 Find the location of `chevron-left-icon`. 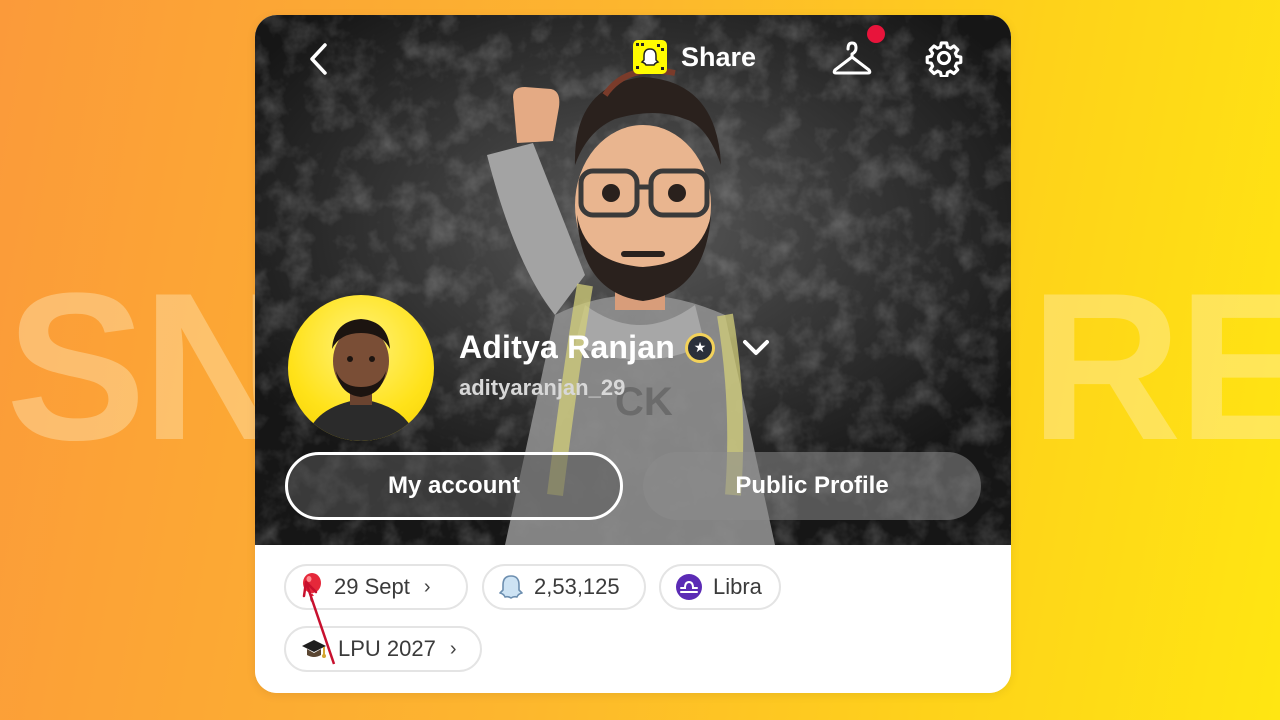

chevron-left-icon is located at coordinates (318, 59).